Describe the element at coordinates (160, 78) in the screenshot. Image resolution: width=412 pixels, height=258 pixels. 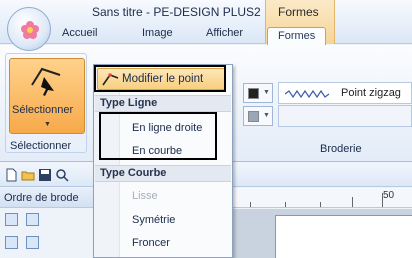
I see `highlight-box-modify` at that location.